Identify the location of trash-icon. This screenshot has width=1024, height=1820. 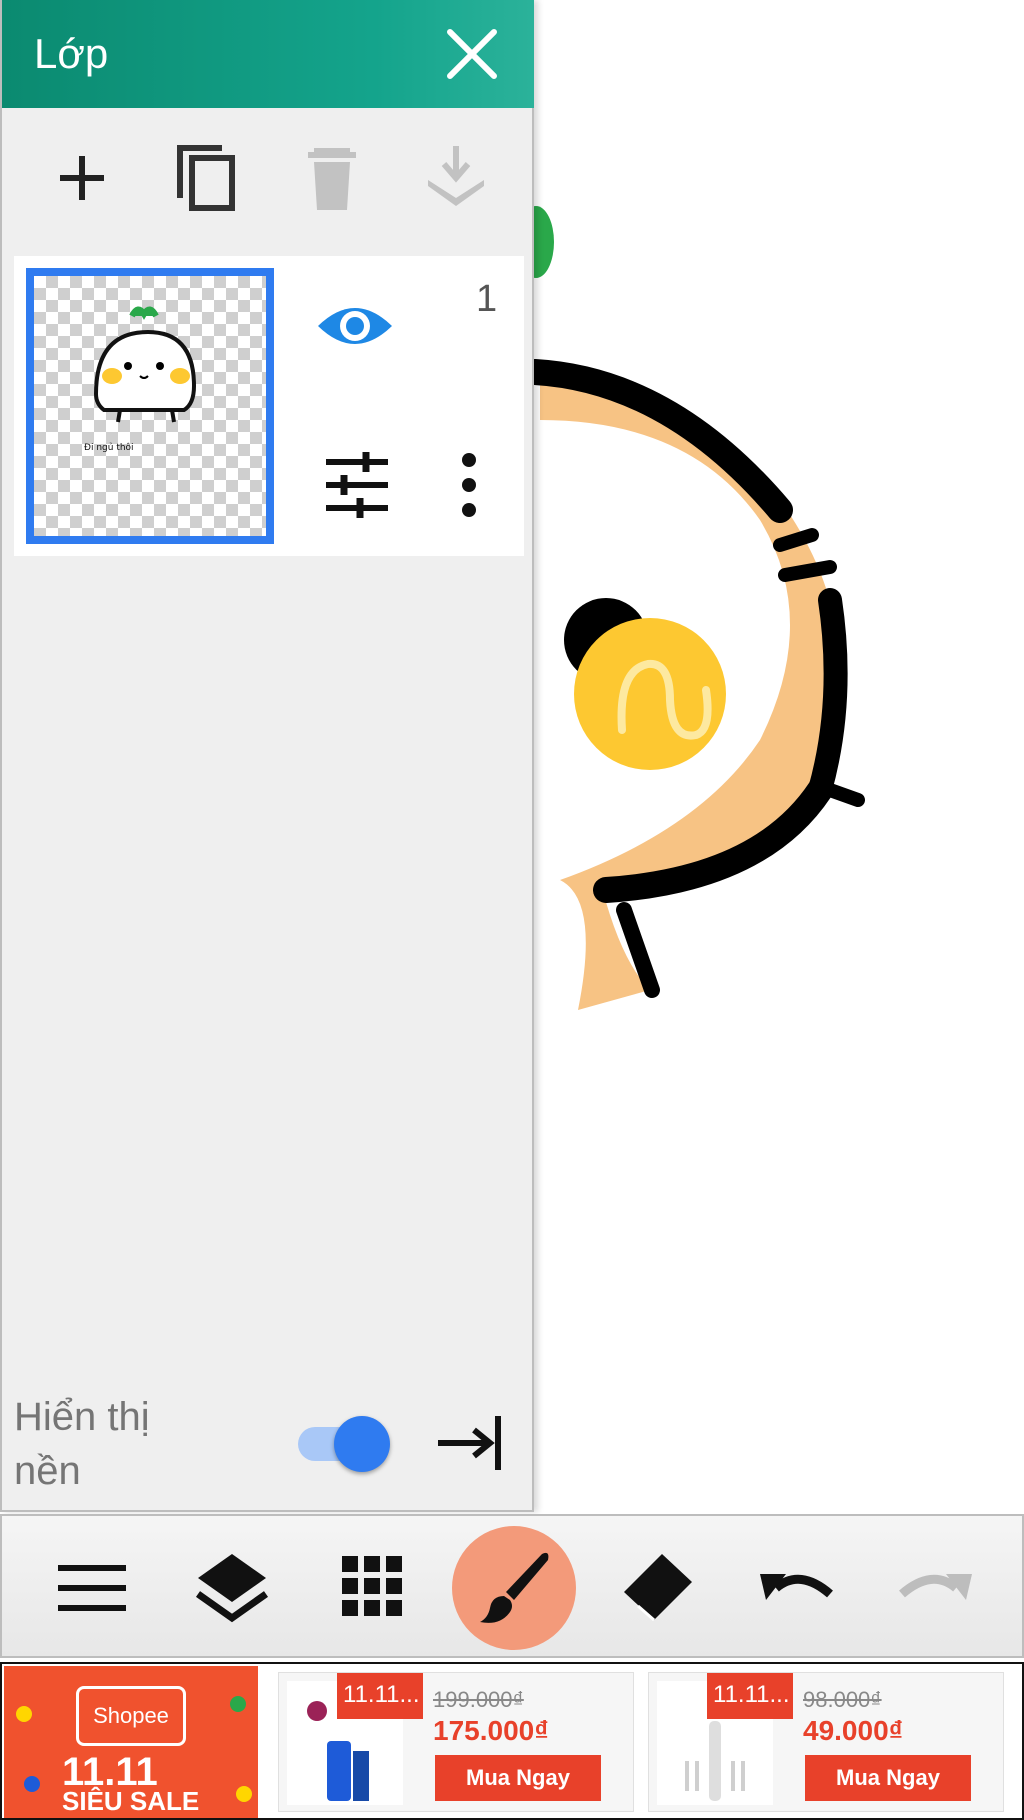
(332, 178).